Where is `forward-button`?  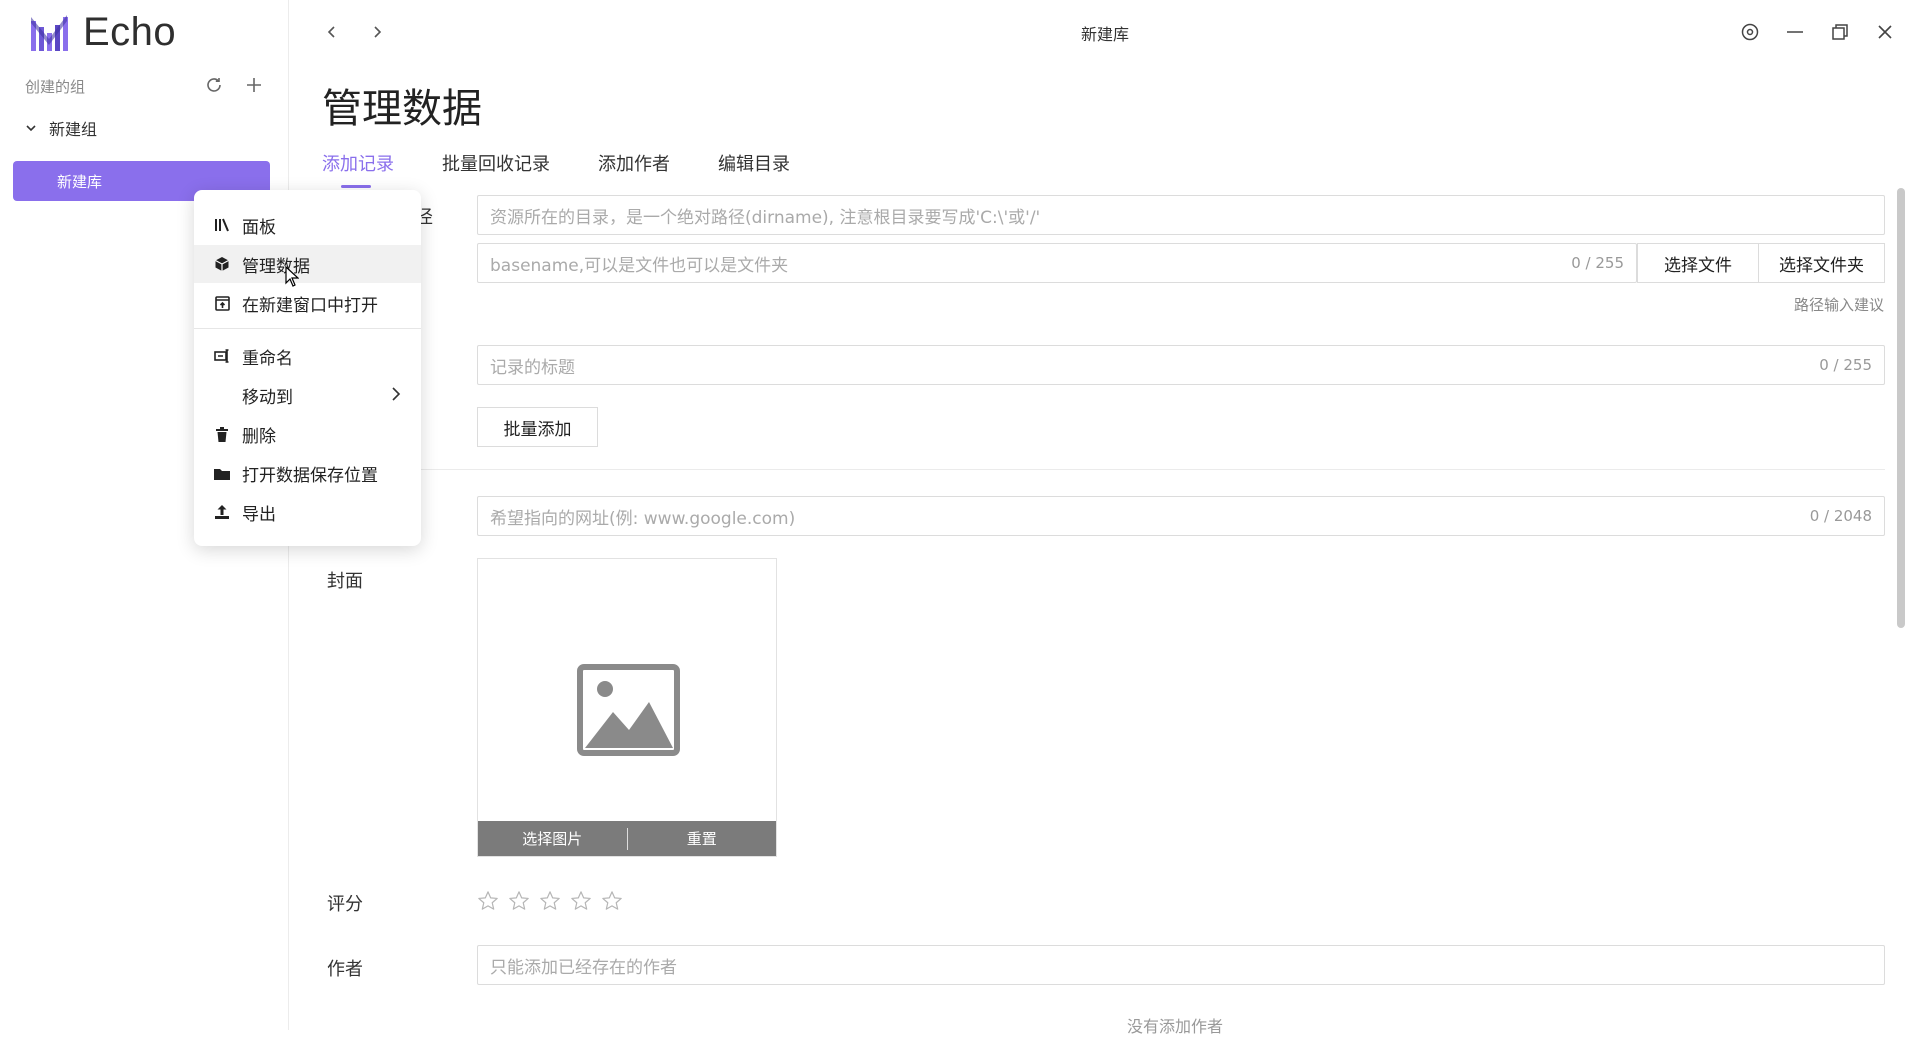
forward-button is located at coordinates (377, 32).